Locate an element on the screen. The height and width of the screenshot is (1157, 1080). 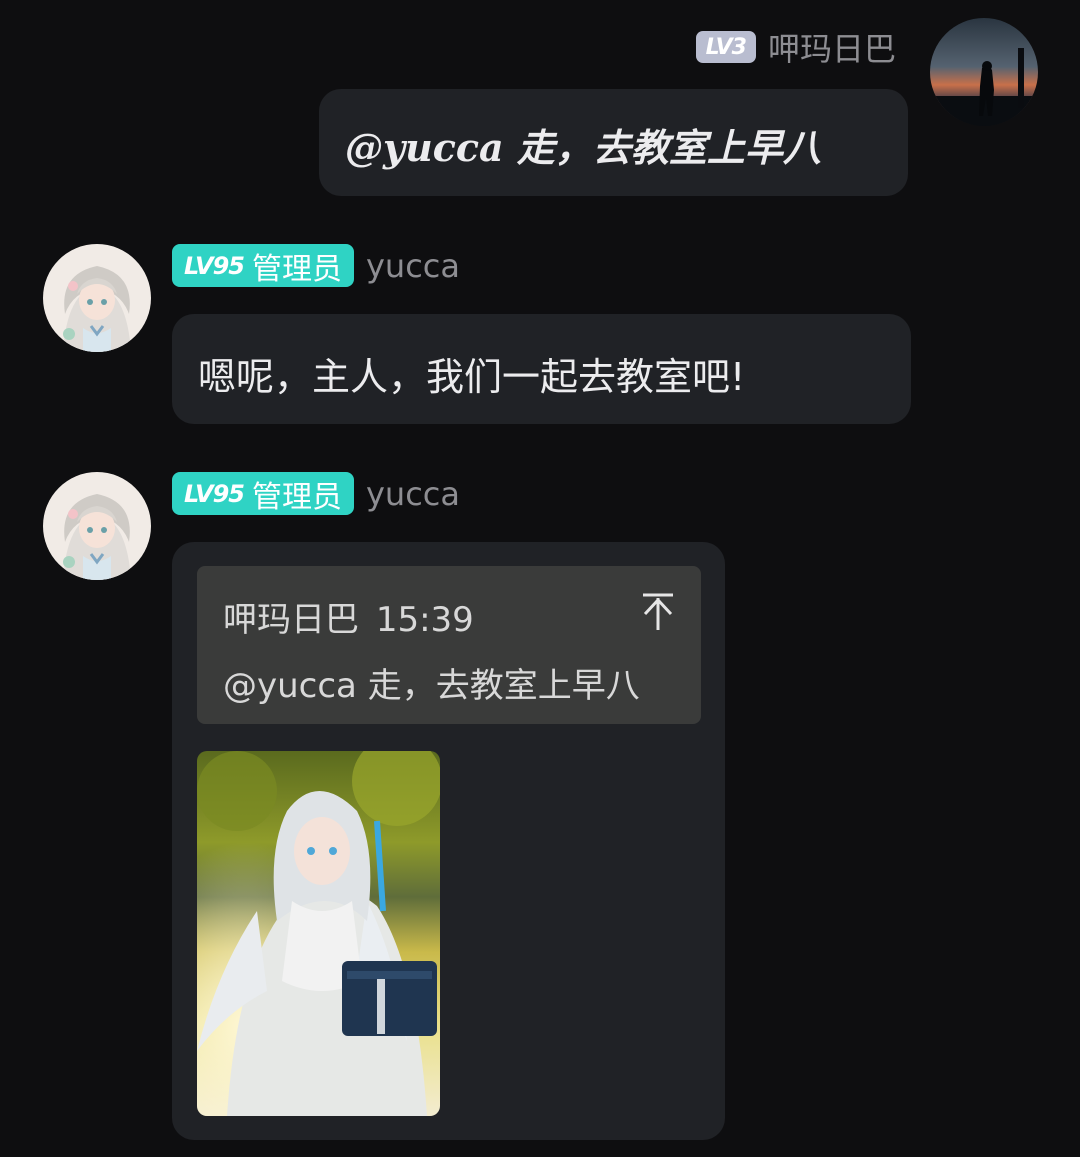
anime-girl-with-school-bag-photo is located at coordinates (318, 933).